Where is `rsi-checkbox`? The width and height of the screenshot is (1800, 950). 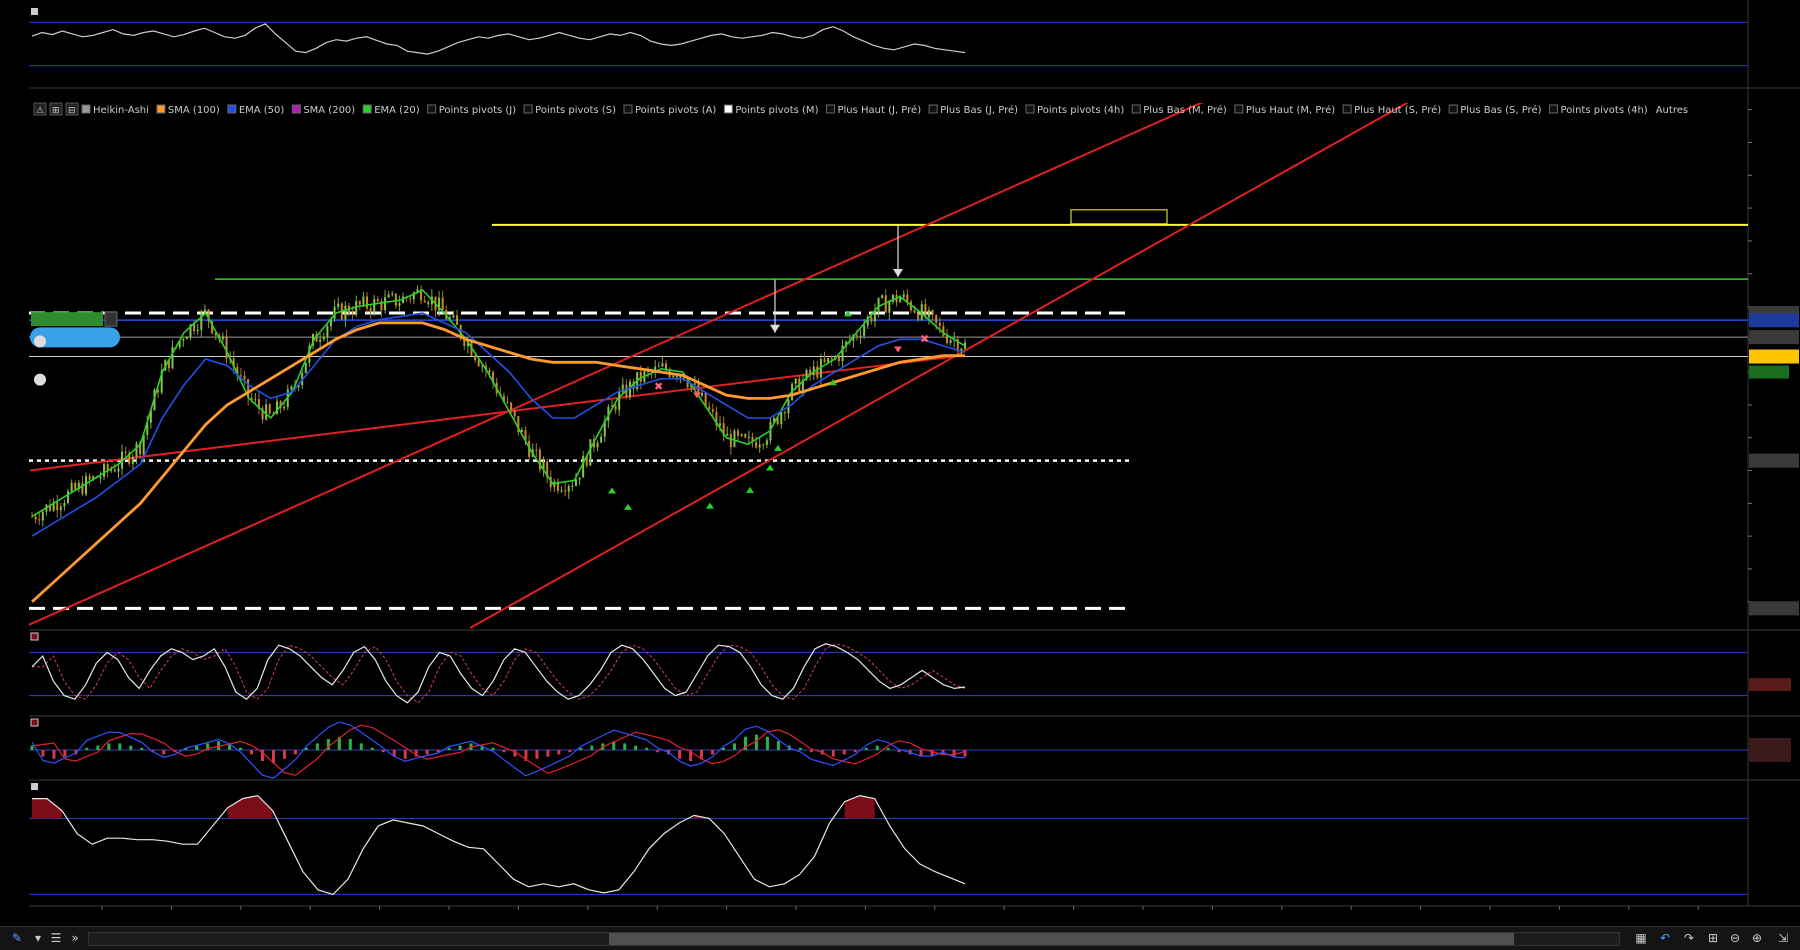 rsi-checkbox is located at coordinates (34, 11).